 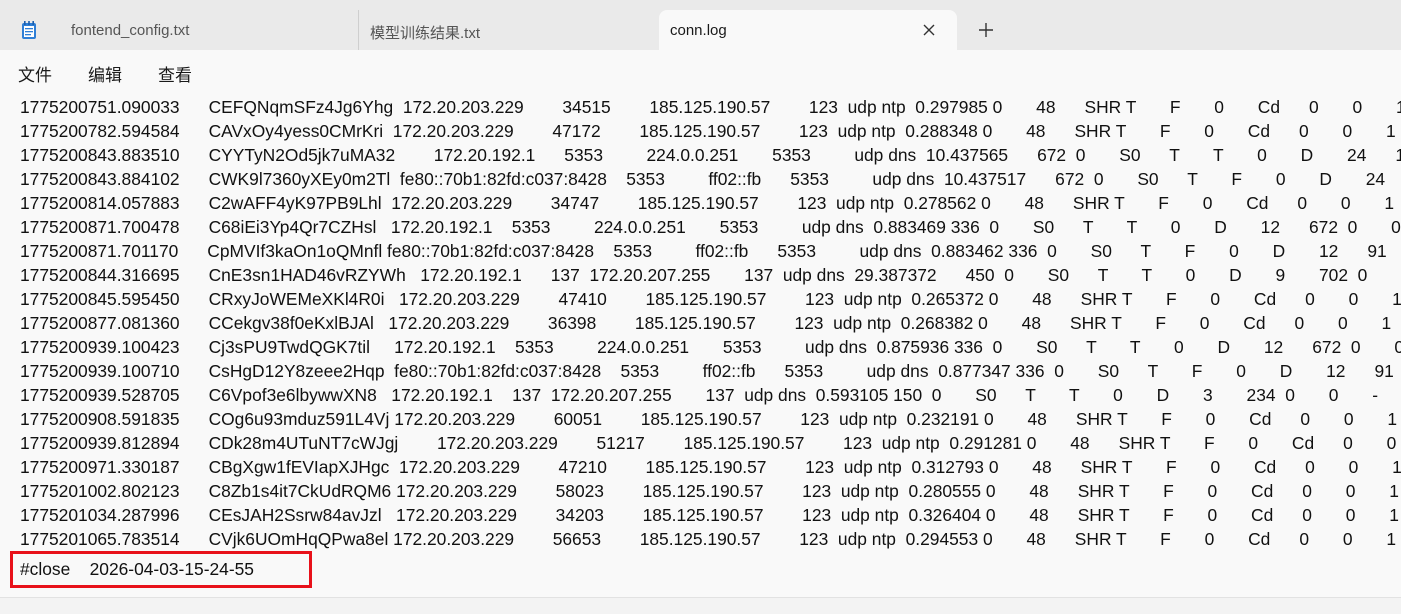 What do you see at coordinates (509, 30) in the screenshot?
I see `tab-model-training-results: 模型训练结果.txt` at bounding box center [509, 30].